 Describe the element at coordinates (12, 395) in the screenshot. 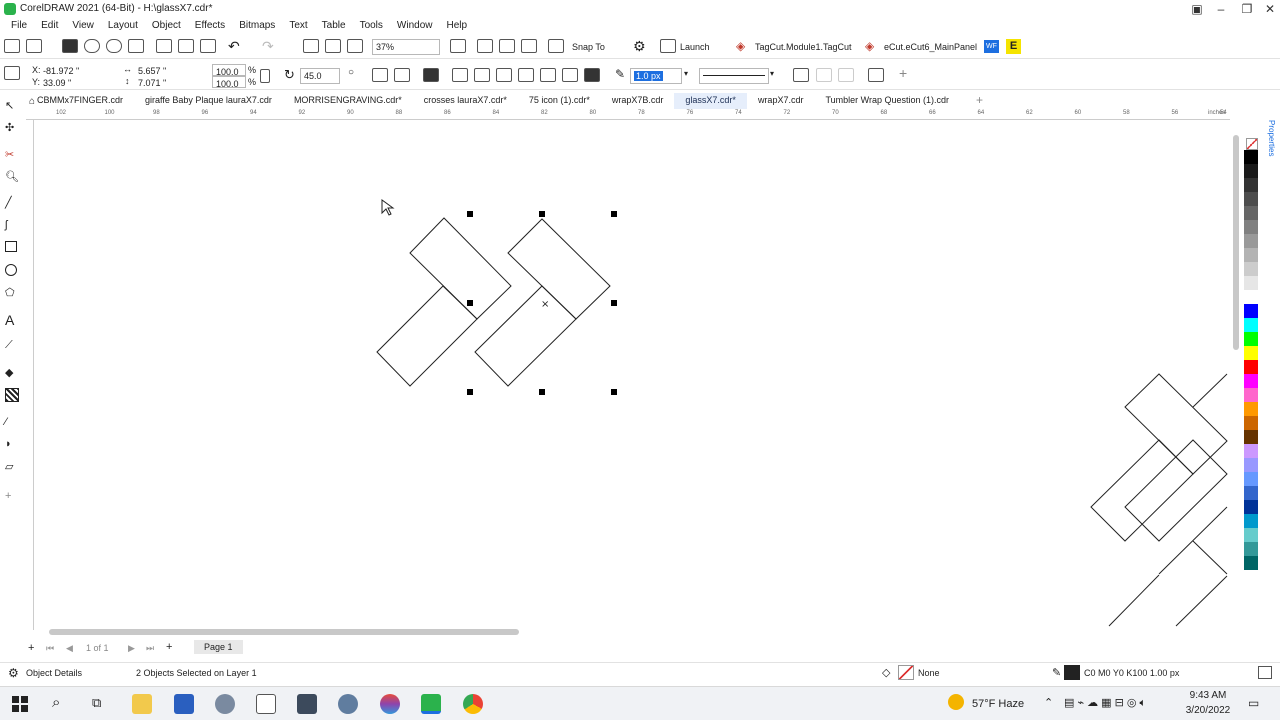

I see `transparency-tool-icon` at that location.